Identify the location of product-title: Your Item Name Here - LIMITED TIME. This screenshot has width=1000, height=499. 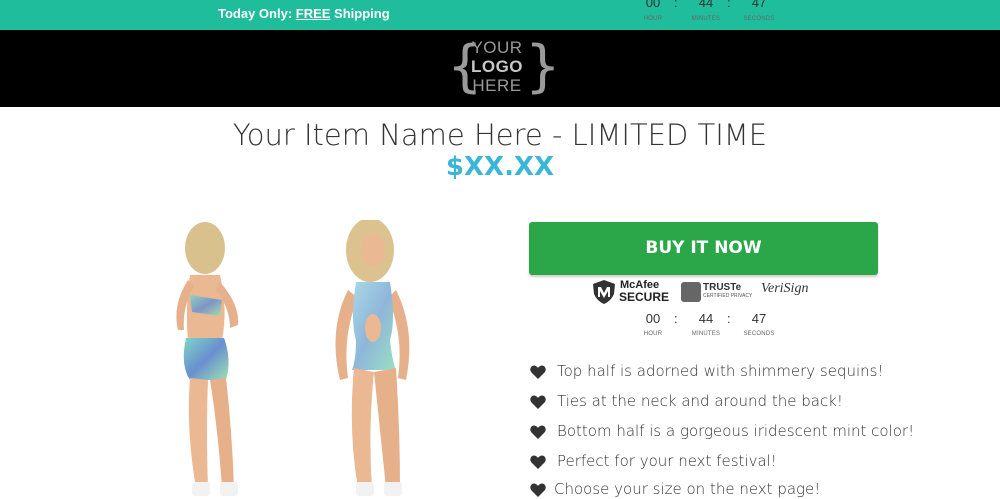
(500, 135).